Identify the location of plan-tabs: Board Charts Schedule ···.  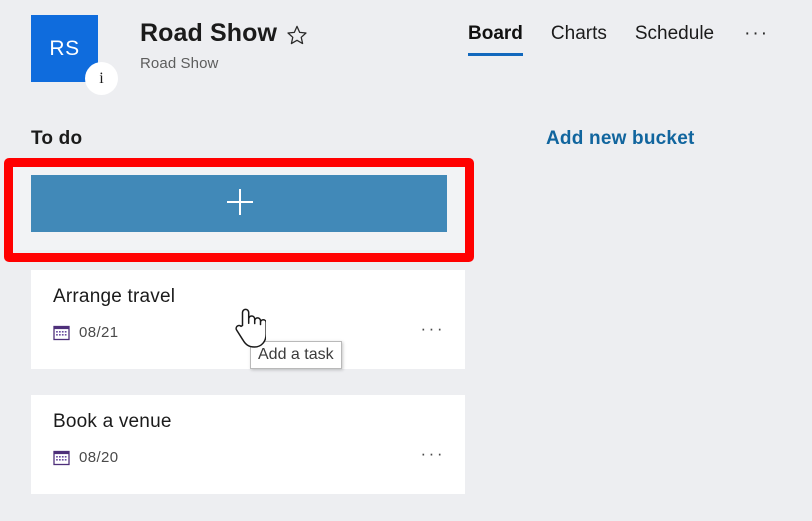
(621, 39).